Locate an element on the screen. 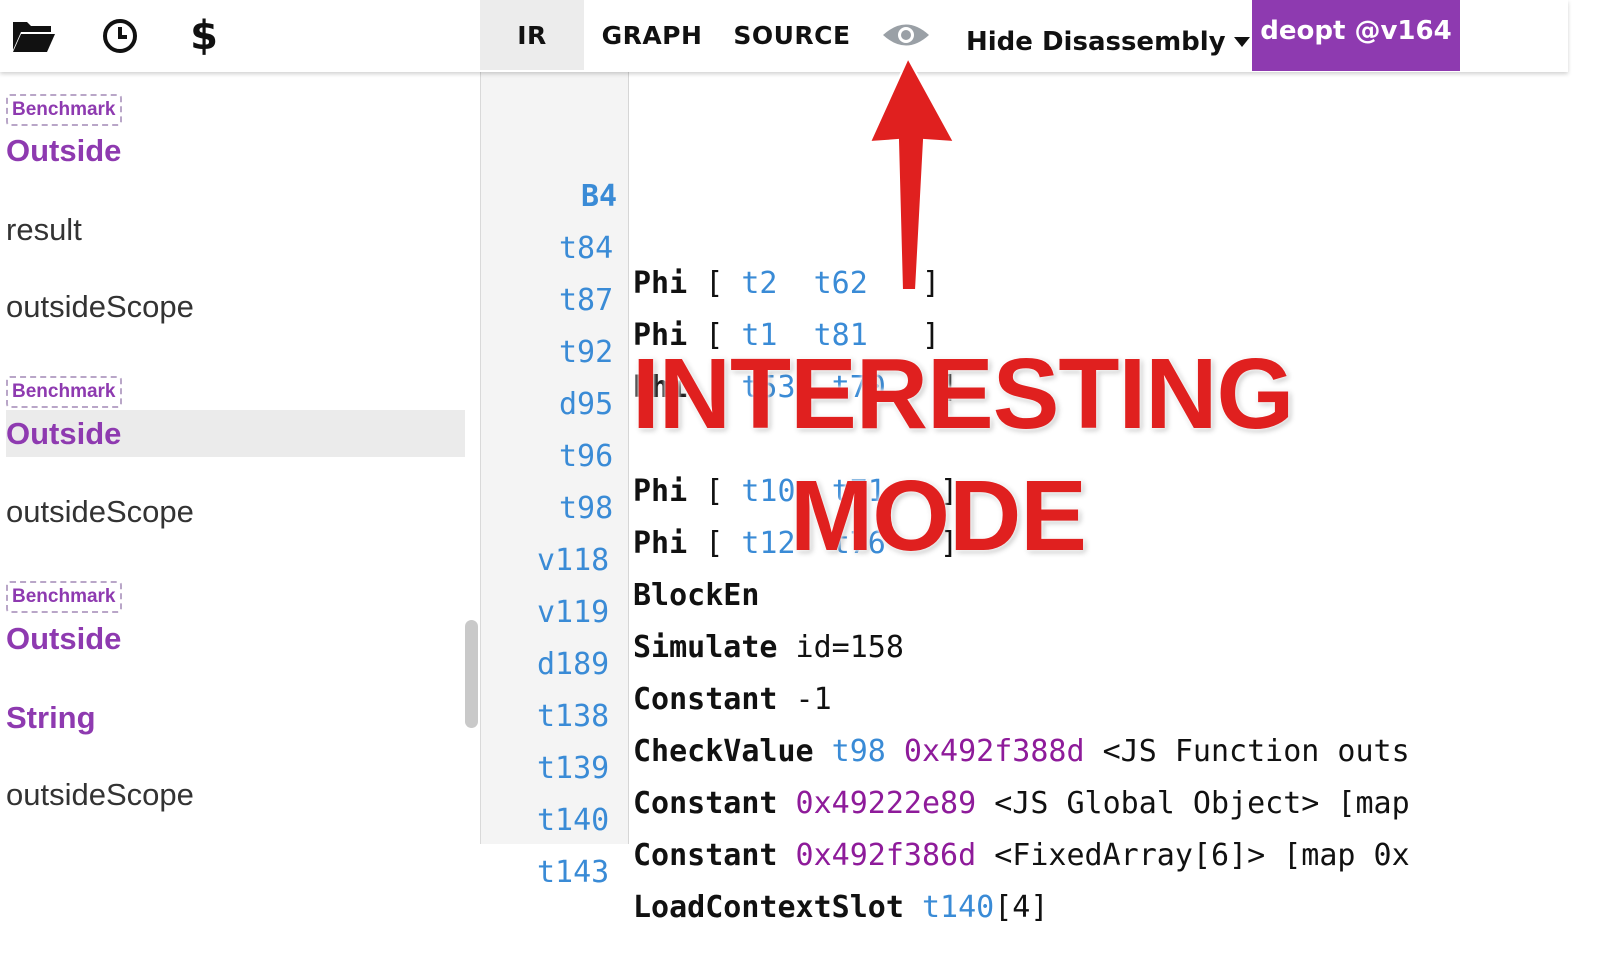 This screenshot has height=960, width=1620. clock-icon is located at coordinates (120, 36).